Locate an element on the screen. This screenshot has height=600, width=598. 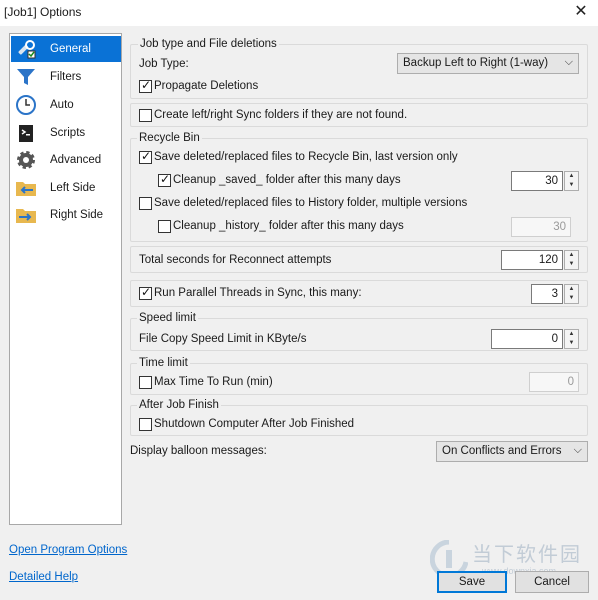
nav-item-label: Advanced is located at coordinates (76, 160).